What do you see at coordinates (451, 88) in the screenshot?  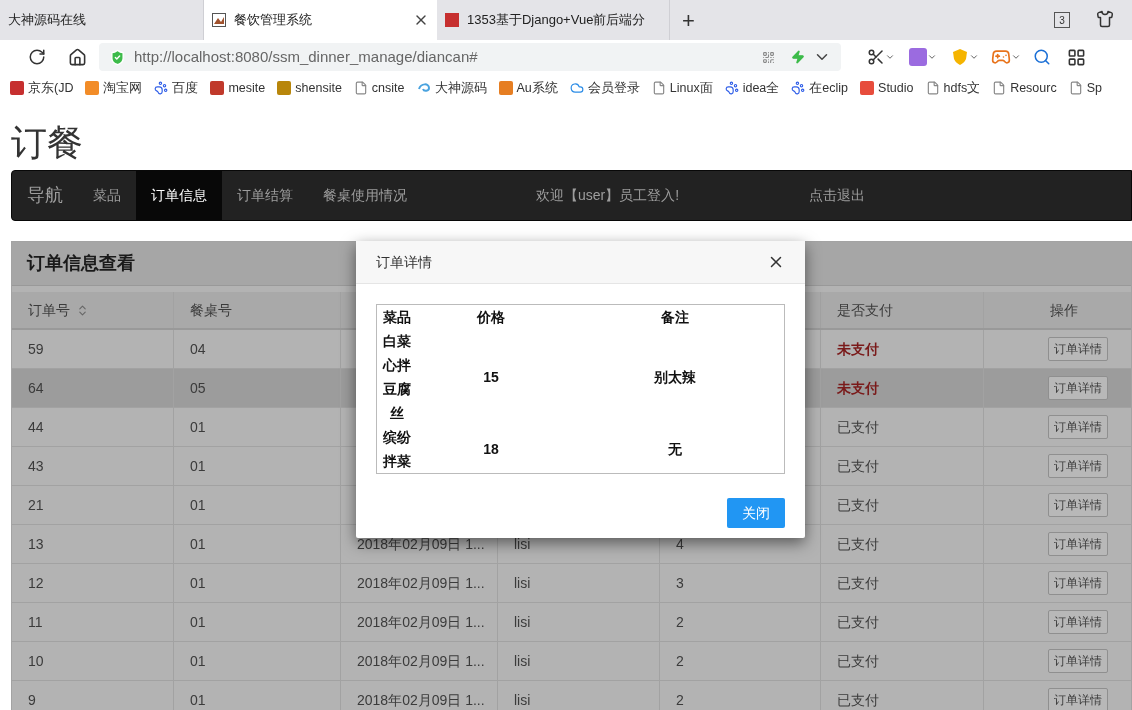 I see `bookmark: 大神源码` at bounding box center [451, 88].